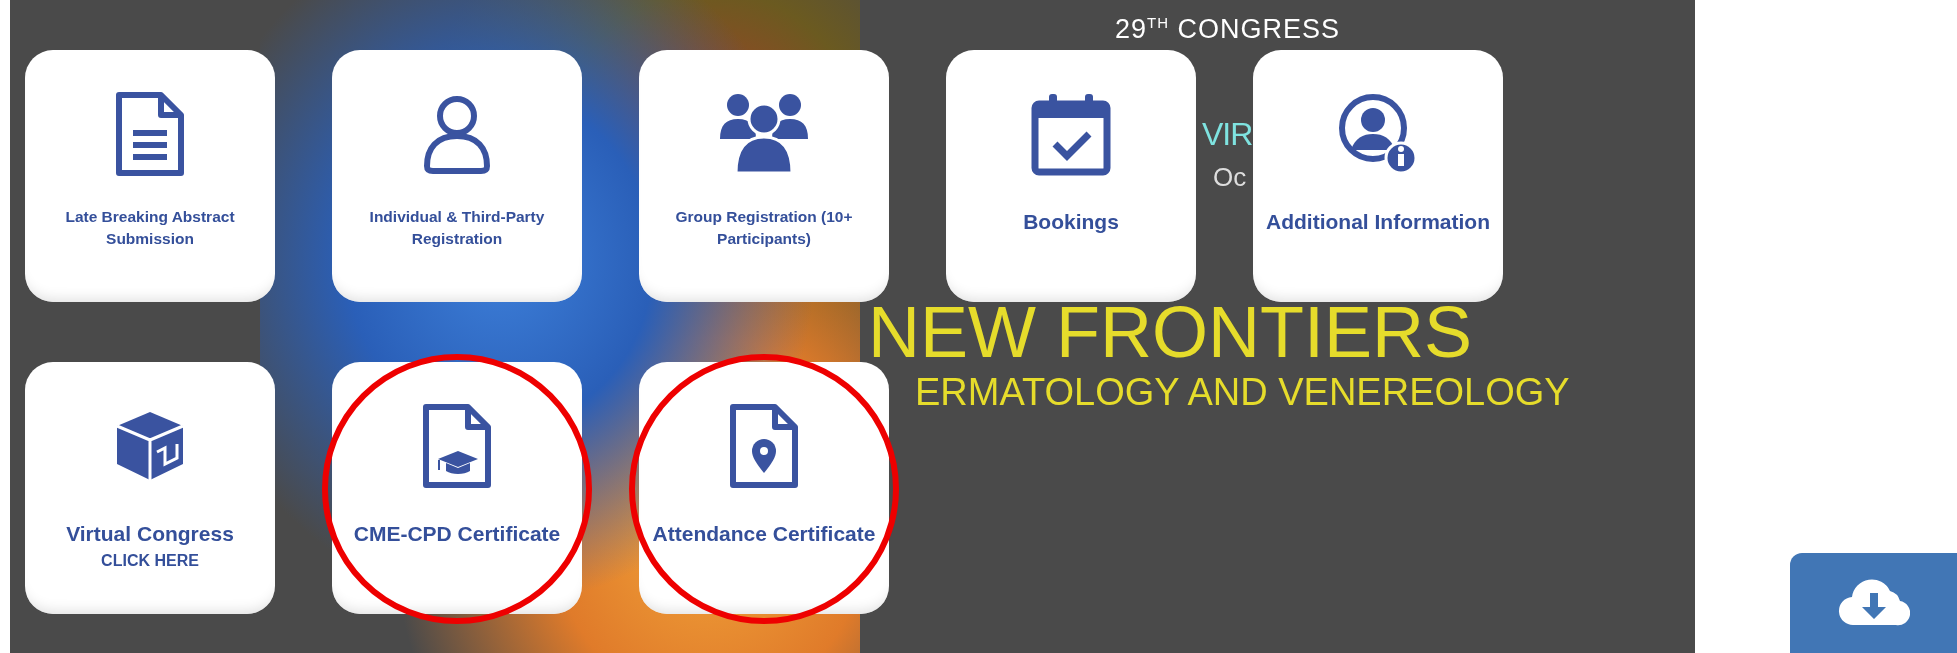 The width and height of the screenshot is (1957, 653). Describe the element at coordinates (457, 446) in the screenshot. I see `document-graduation-cap-icon` at that location.